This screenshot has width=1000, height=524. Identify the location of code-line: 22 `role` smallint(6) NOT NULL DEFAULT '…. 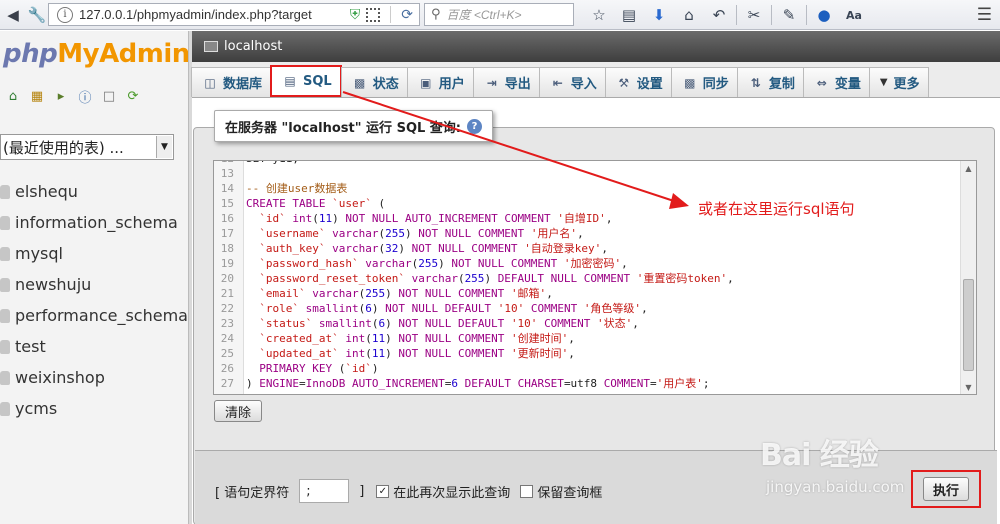
(588, 308).